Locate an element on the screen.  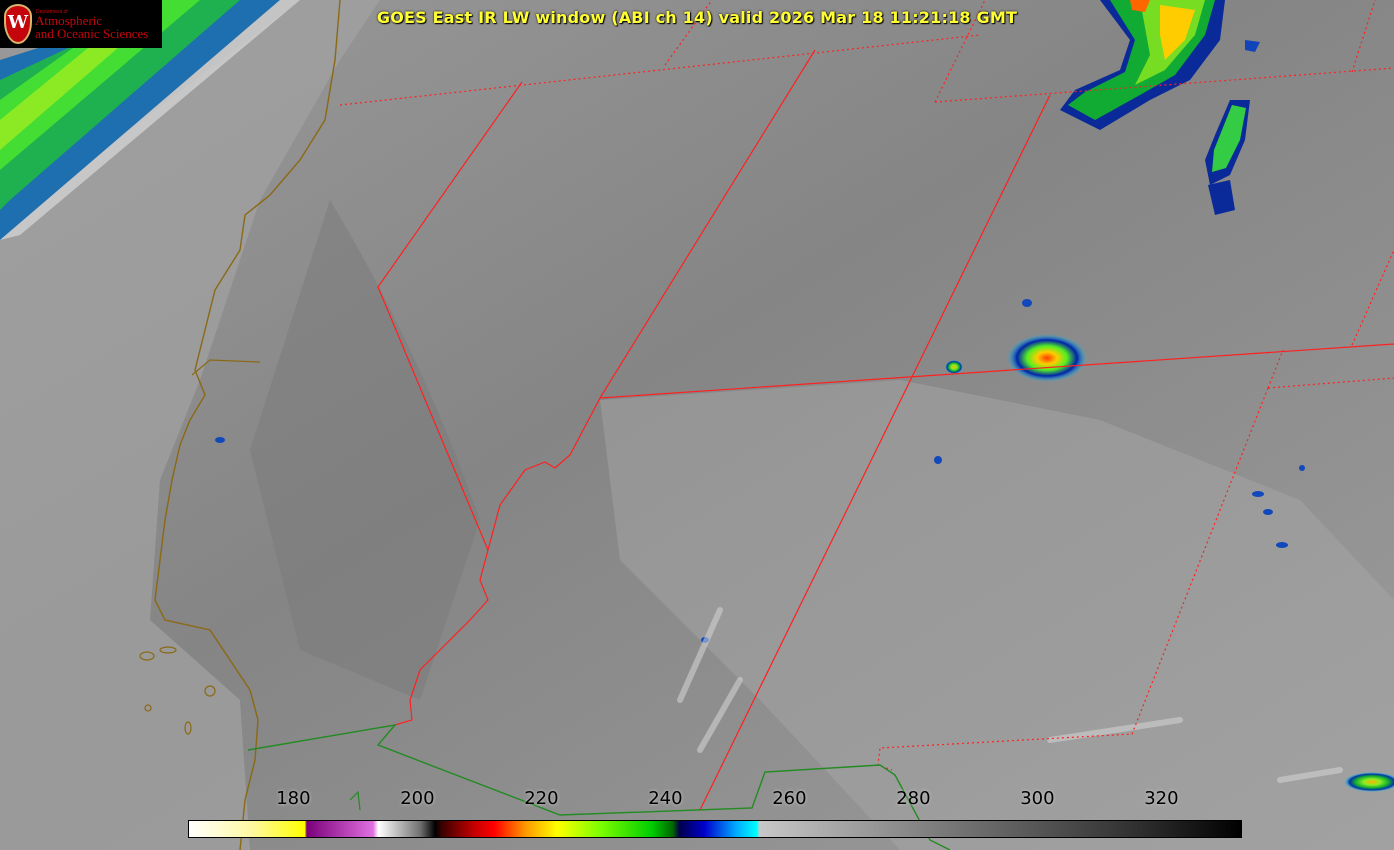
colorbar-tick: 200 is located at coordinates (417, 798).